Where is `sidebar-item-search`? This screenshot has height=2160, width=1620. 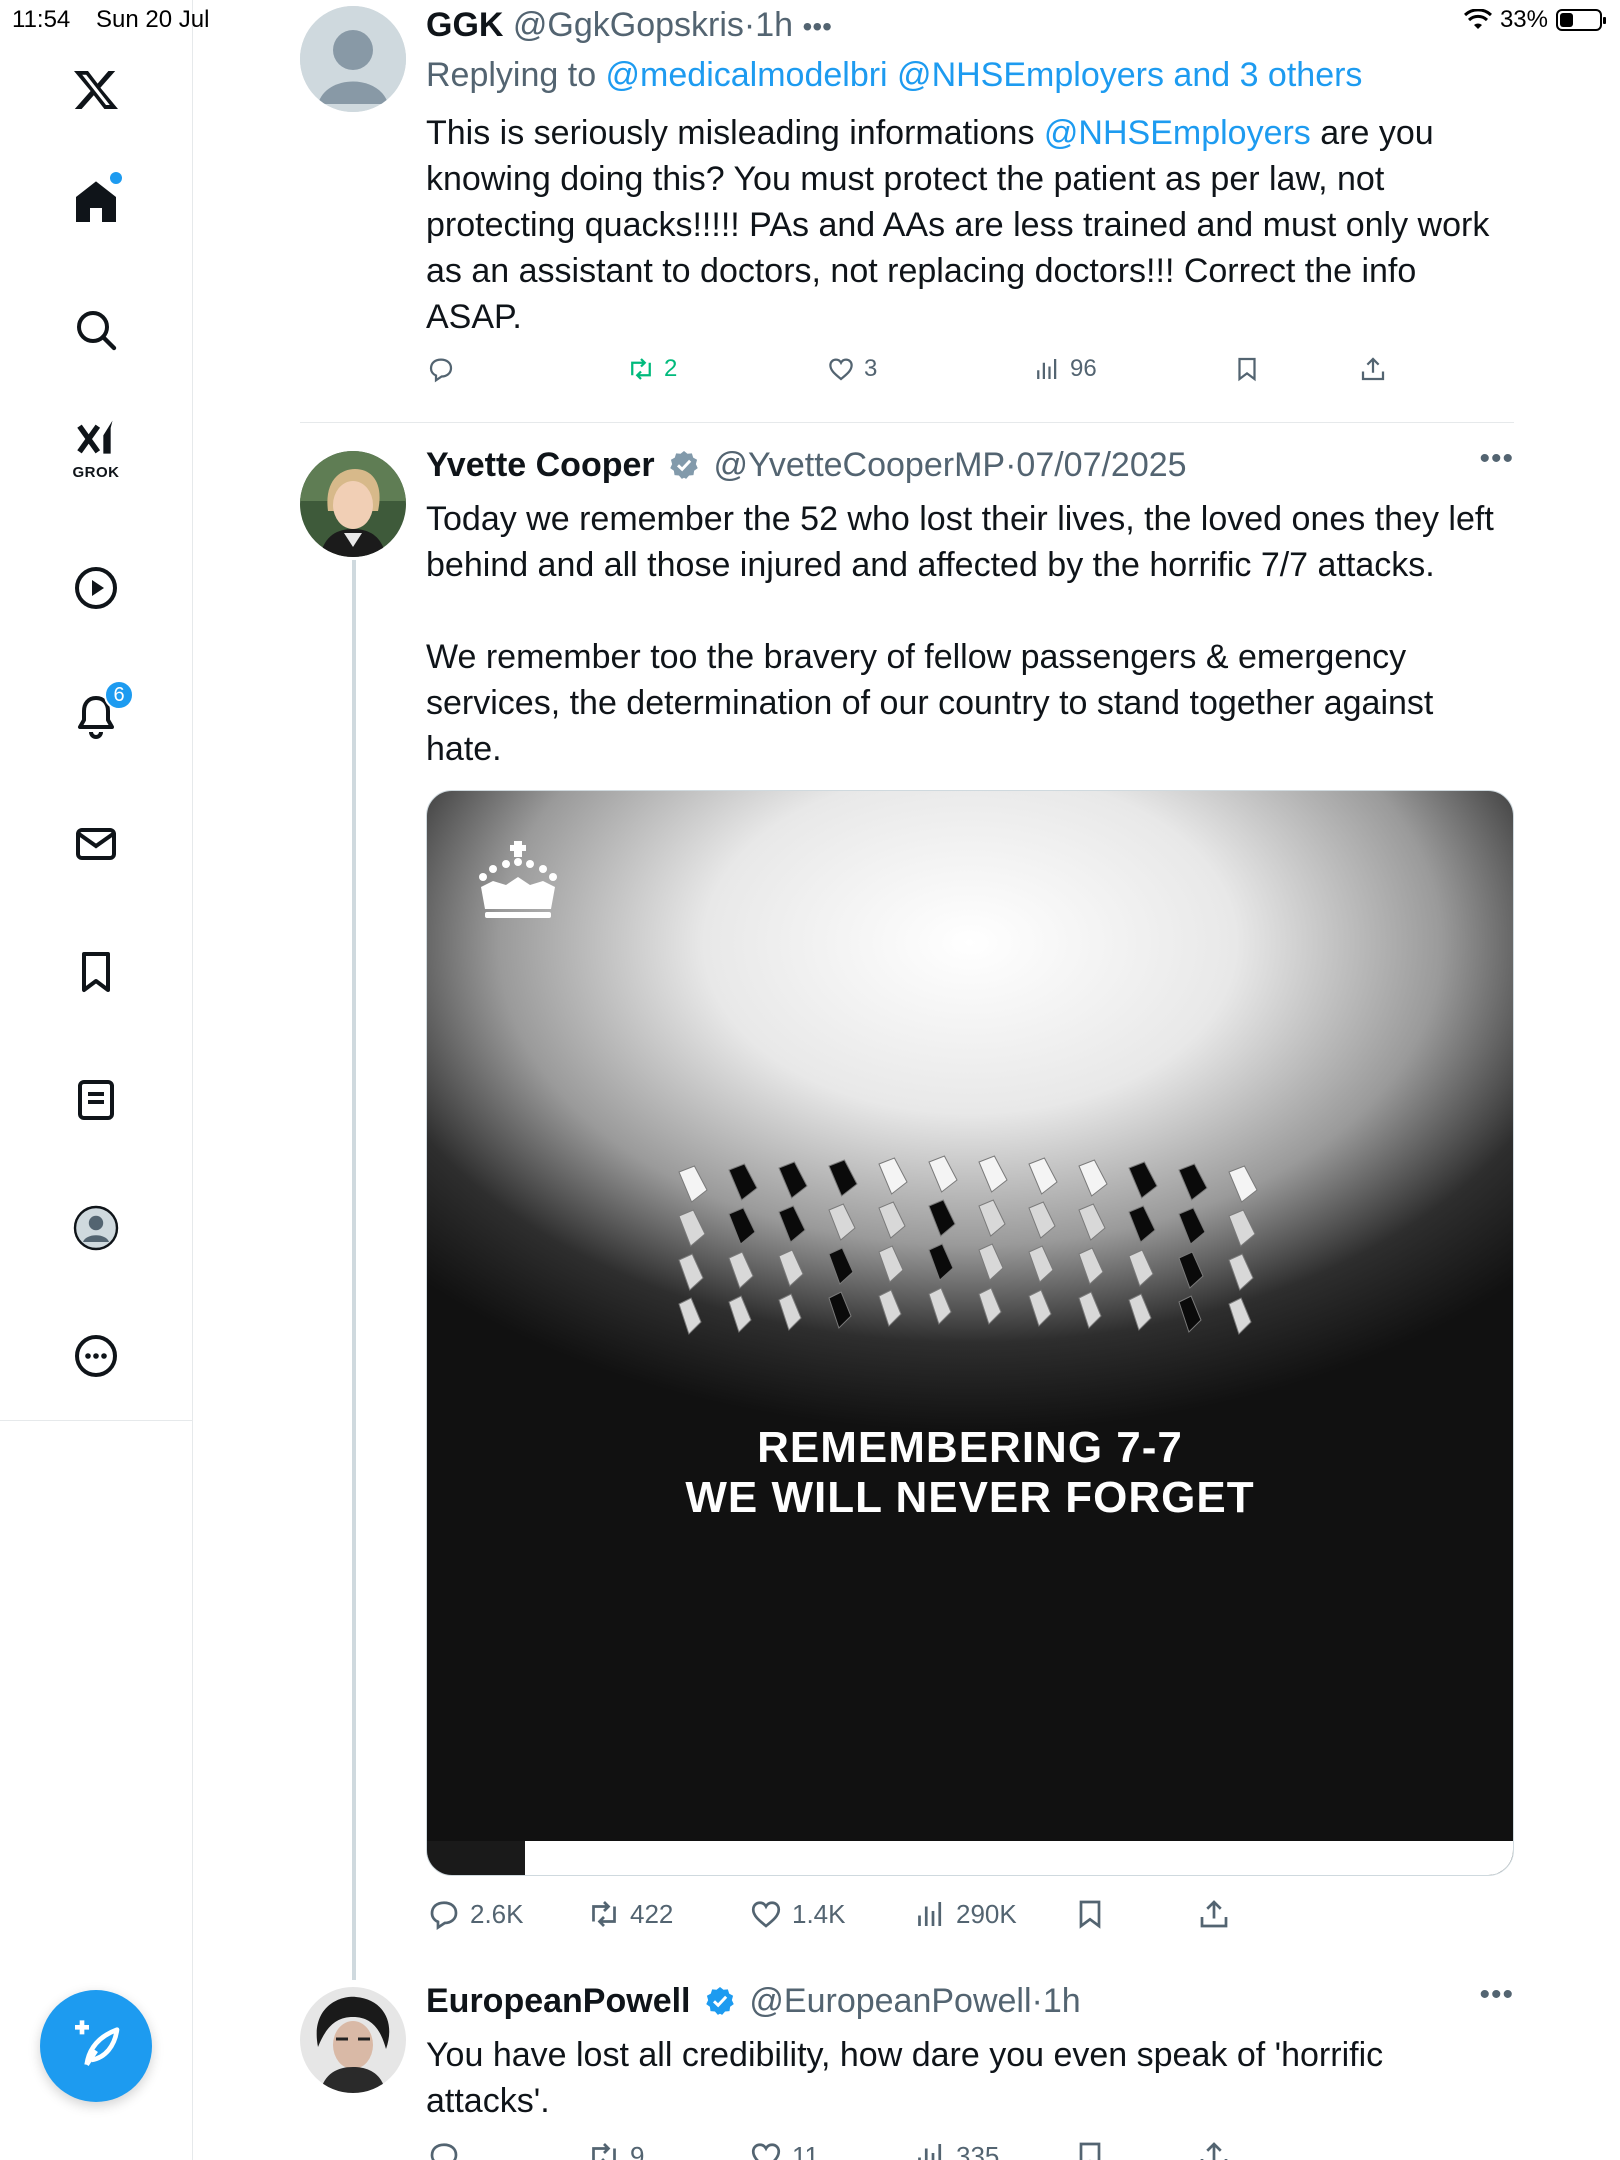 sidebar-item-search is located at coordinates (96, 330).